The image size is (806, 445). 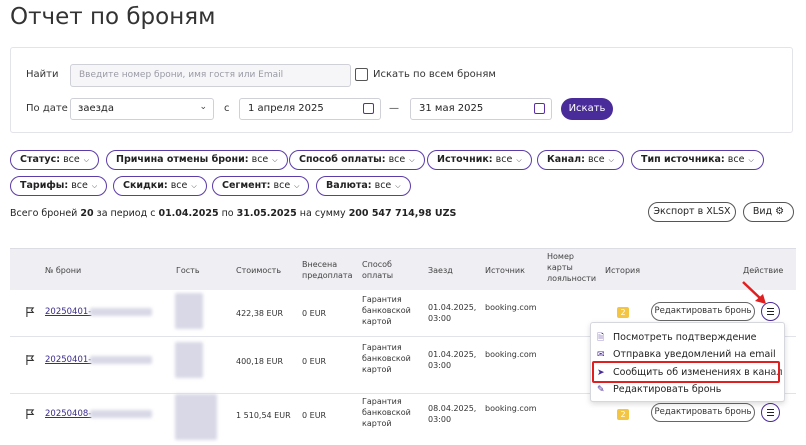 What do you see at coordinates (452, 307) in the screenshot?
I see `checkin-line: 01.04.2025,` at bounding box center [452, 307].